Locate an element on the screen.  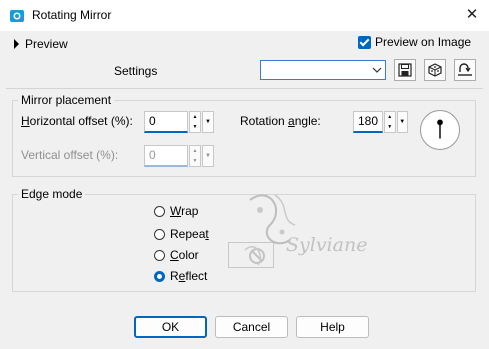
rotation-angle-spinbox: 180 ▲ ▼ ▼ is located at coordinates (380, 122).